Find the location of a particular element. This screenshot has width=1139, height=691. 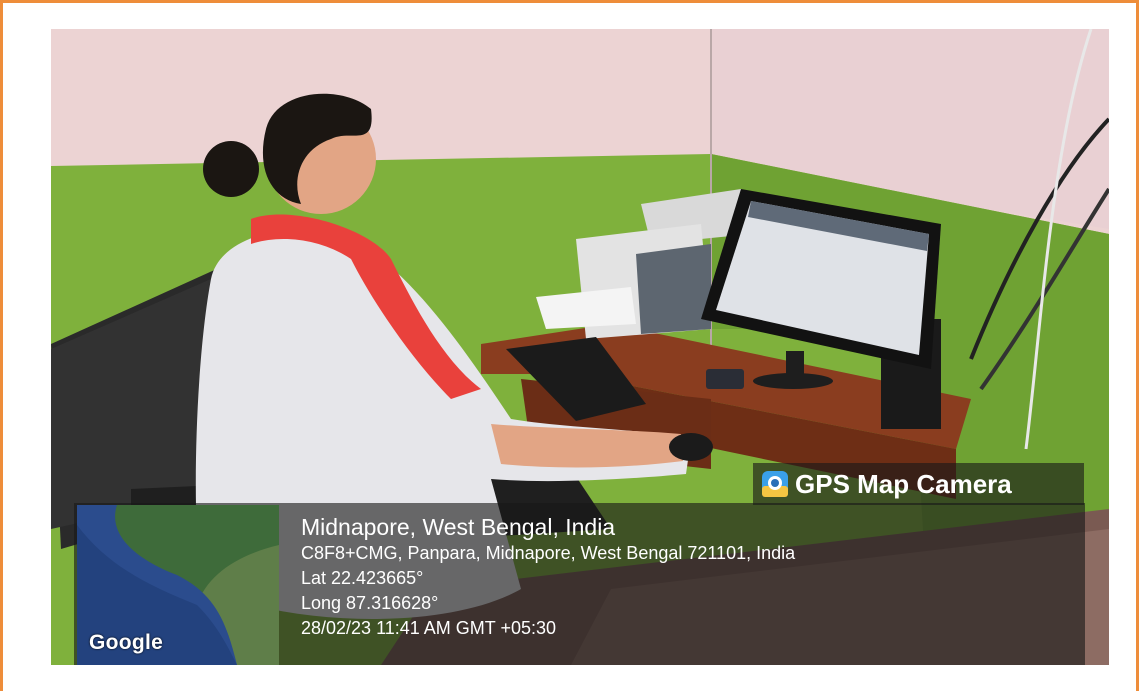

gps-camera-badge: GPS Map Camera is located at coordinates (918, 484).